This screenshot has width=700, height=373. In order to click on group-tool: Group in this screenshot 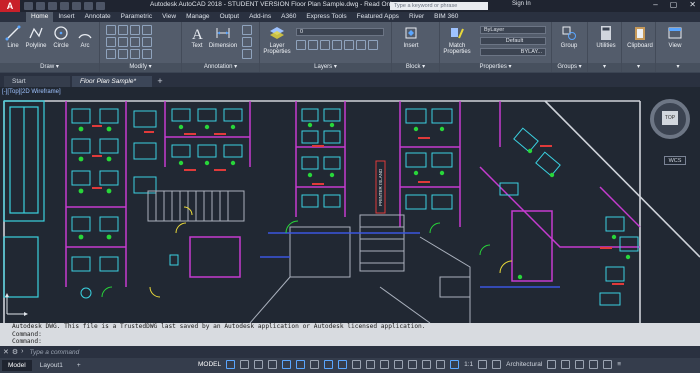, I will do `click(569, 37)`.